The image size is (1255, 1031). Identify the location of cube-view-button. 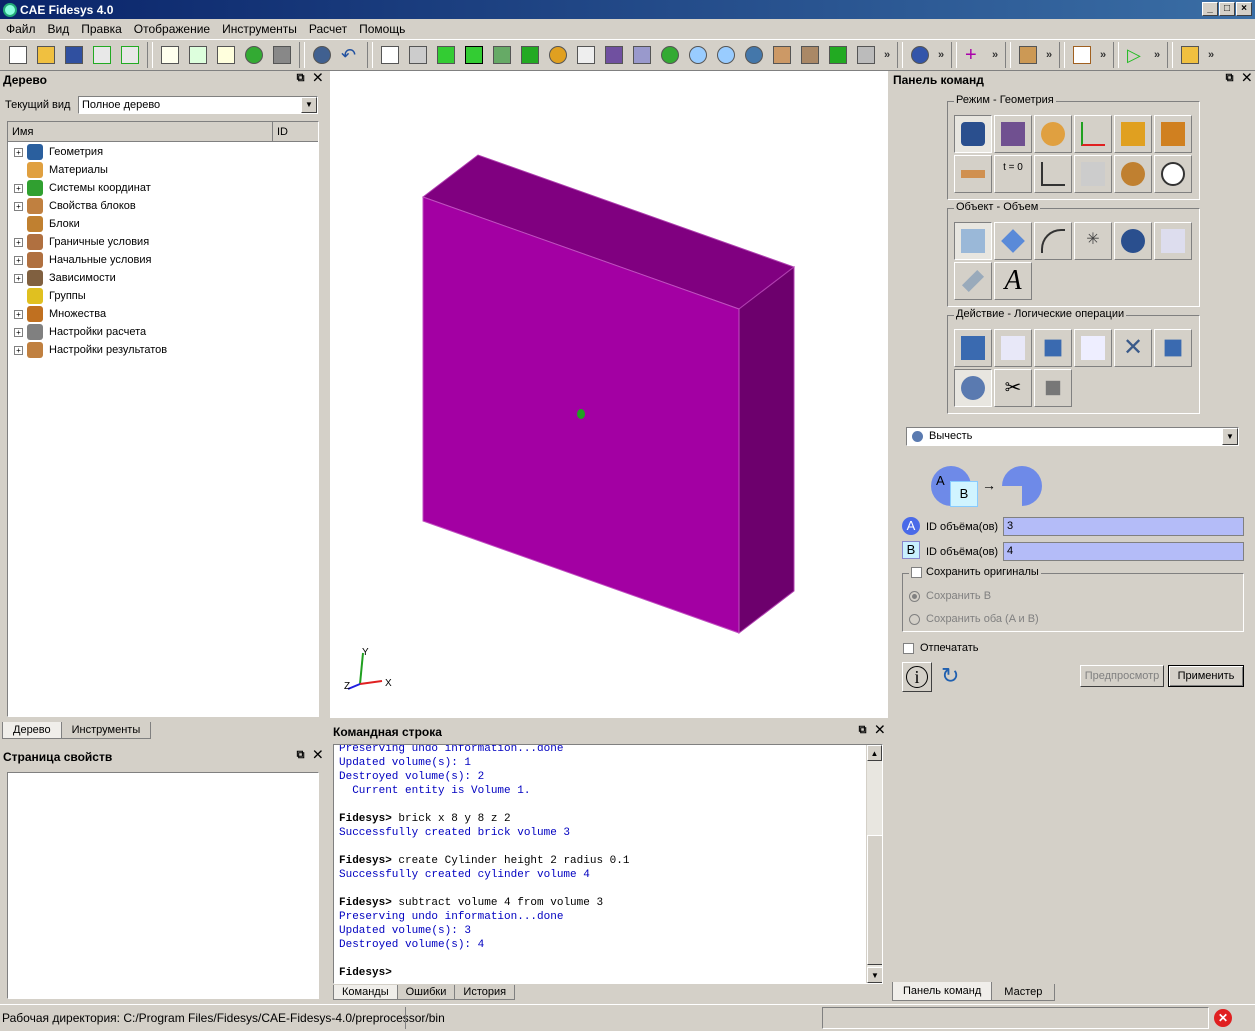
(614, 55).